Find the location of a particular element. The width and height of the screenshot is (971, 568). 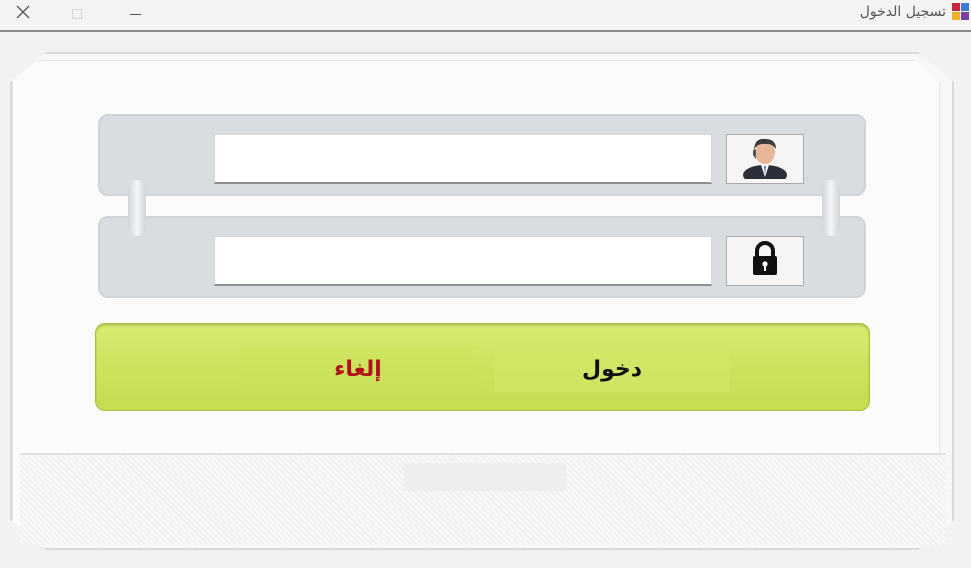

minimize-icon is located at coordinates (135, 14).